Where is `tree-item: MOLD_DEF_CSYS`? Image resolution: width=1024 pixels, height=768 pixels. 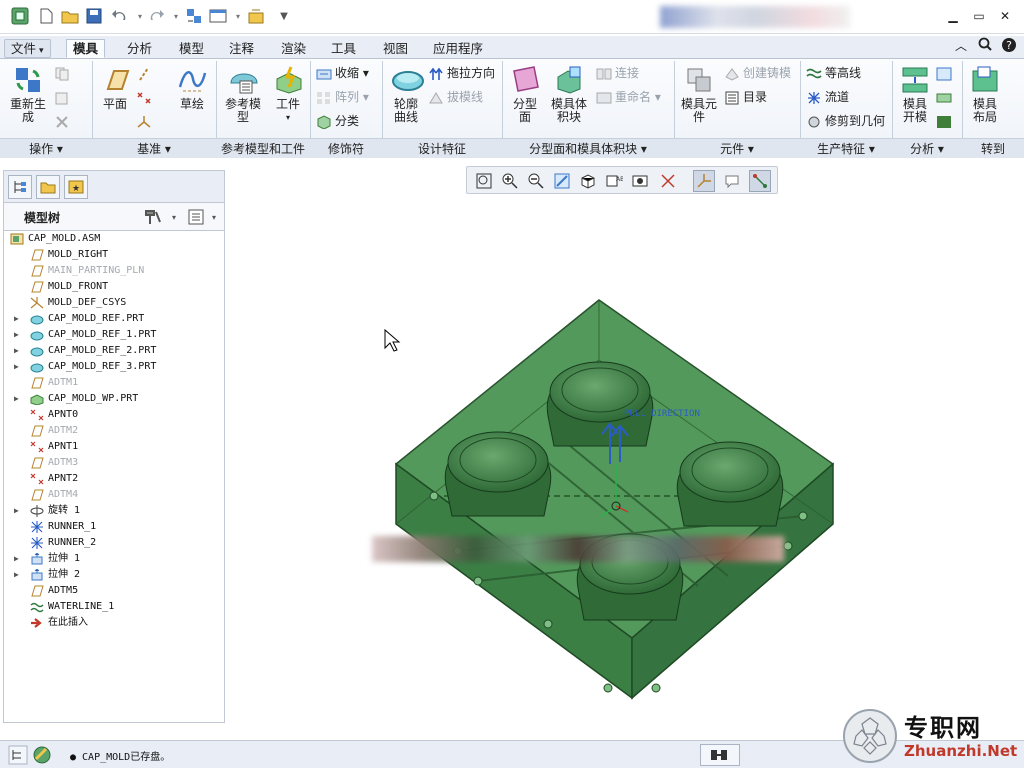
tree-item: MOLD_DEF_CSYS is located at coordinates (114, 303).